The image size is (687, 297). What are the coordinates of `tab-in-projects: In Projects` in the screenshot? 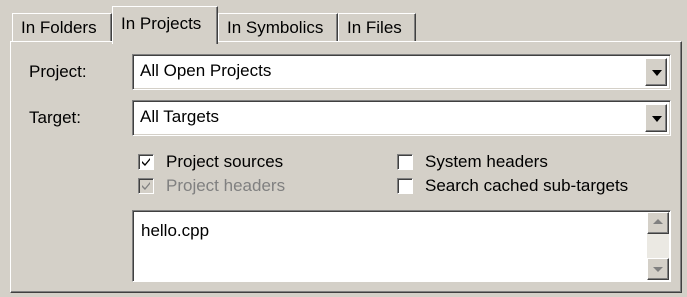 It's located at (165, 25).